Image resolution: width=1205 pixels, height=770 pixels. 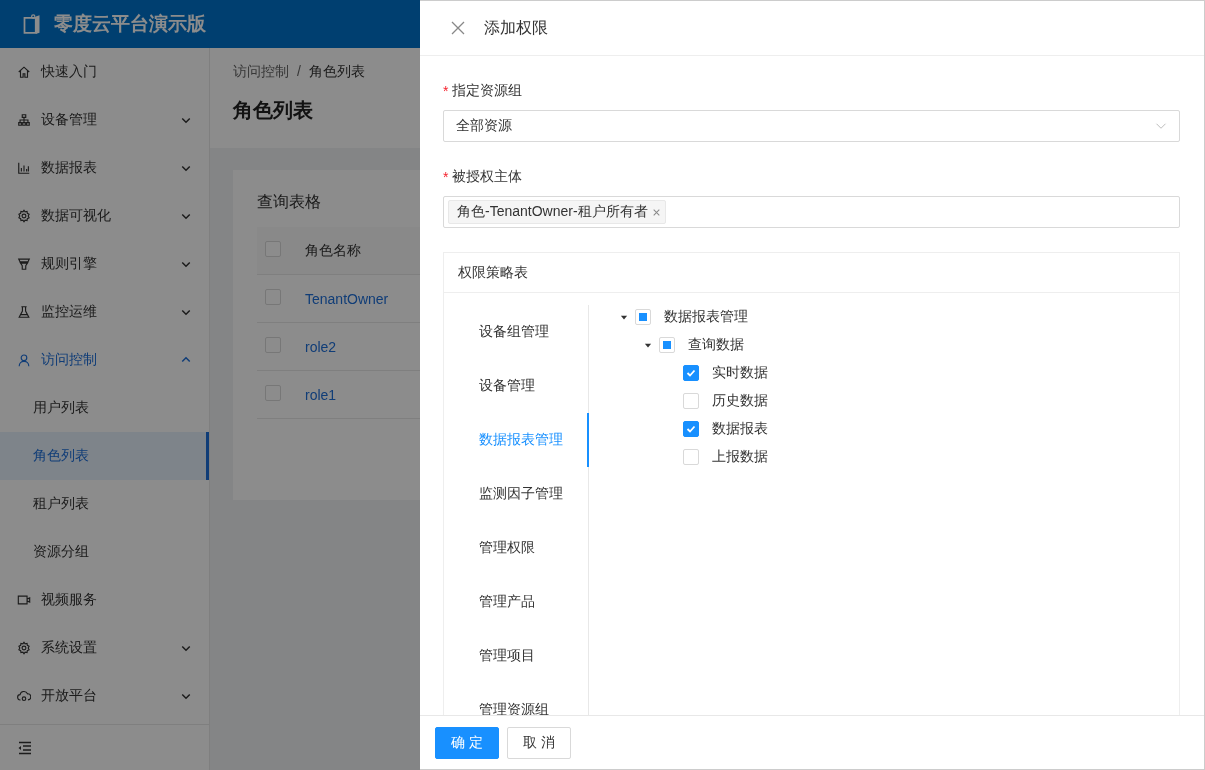 What do you see at coordinates (516, 656) in the screenshot?
I see `category-tab: 管理项目` at bounding box center [516, 656].